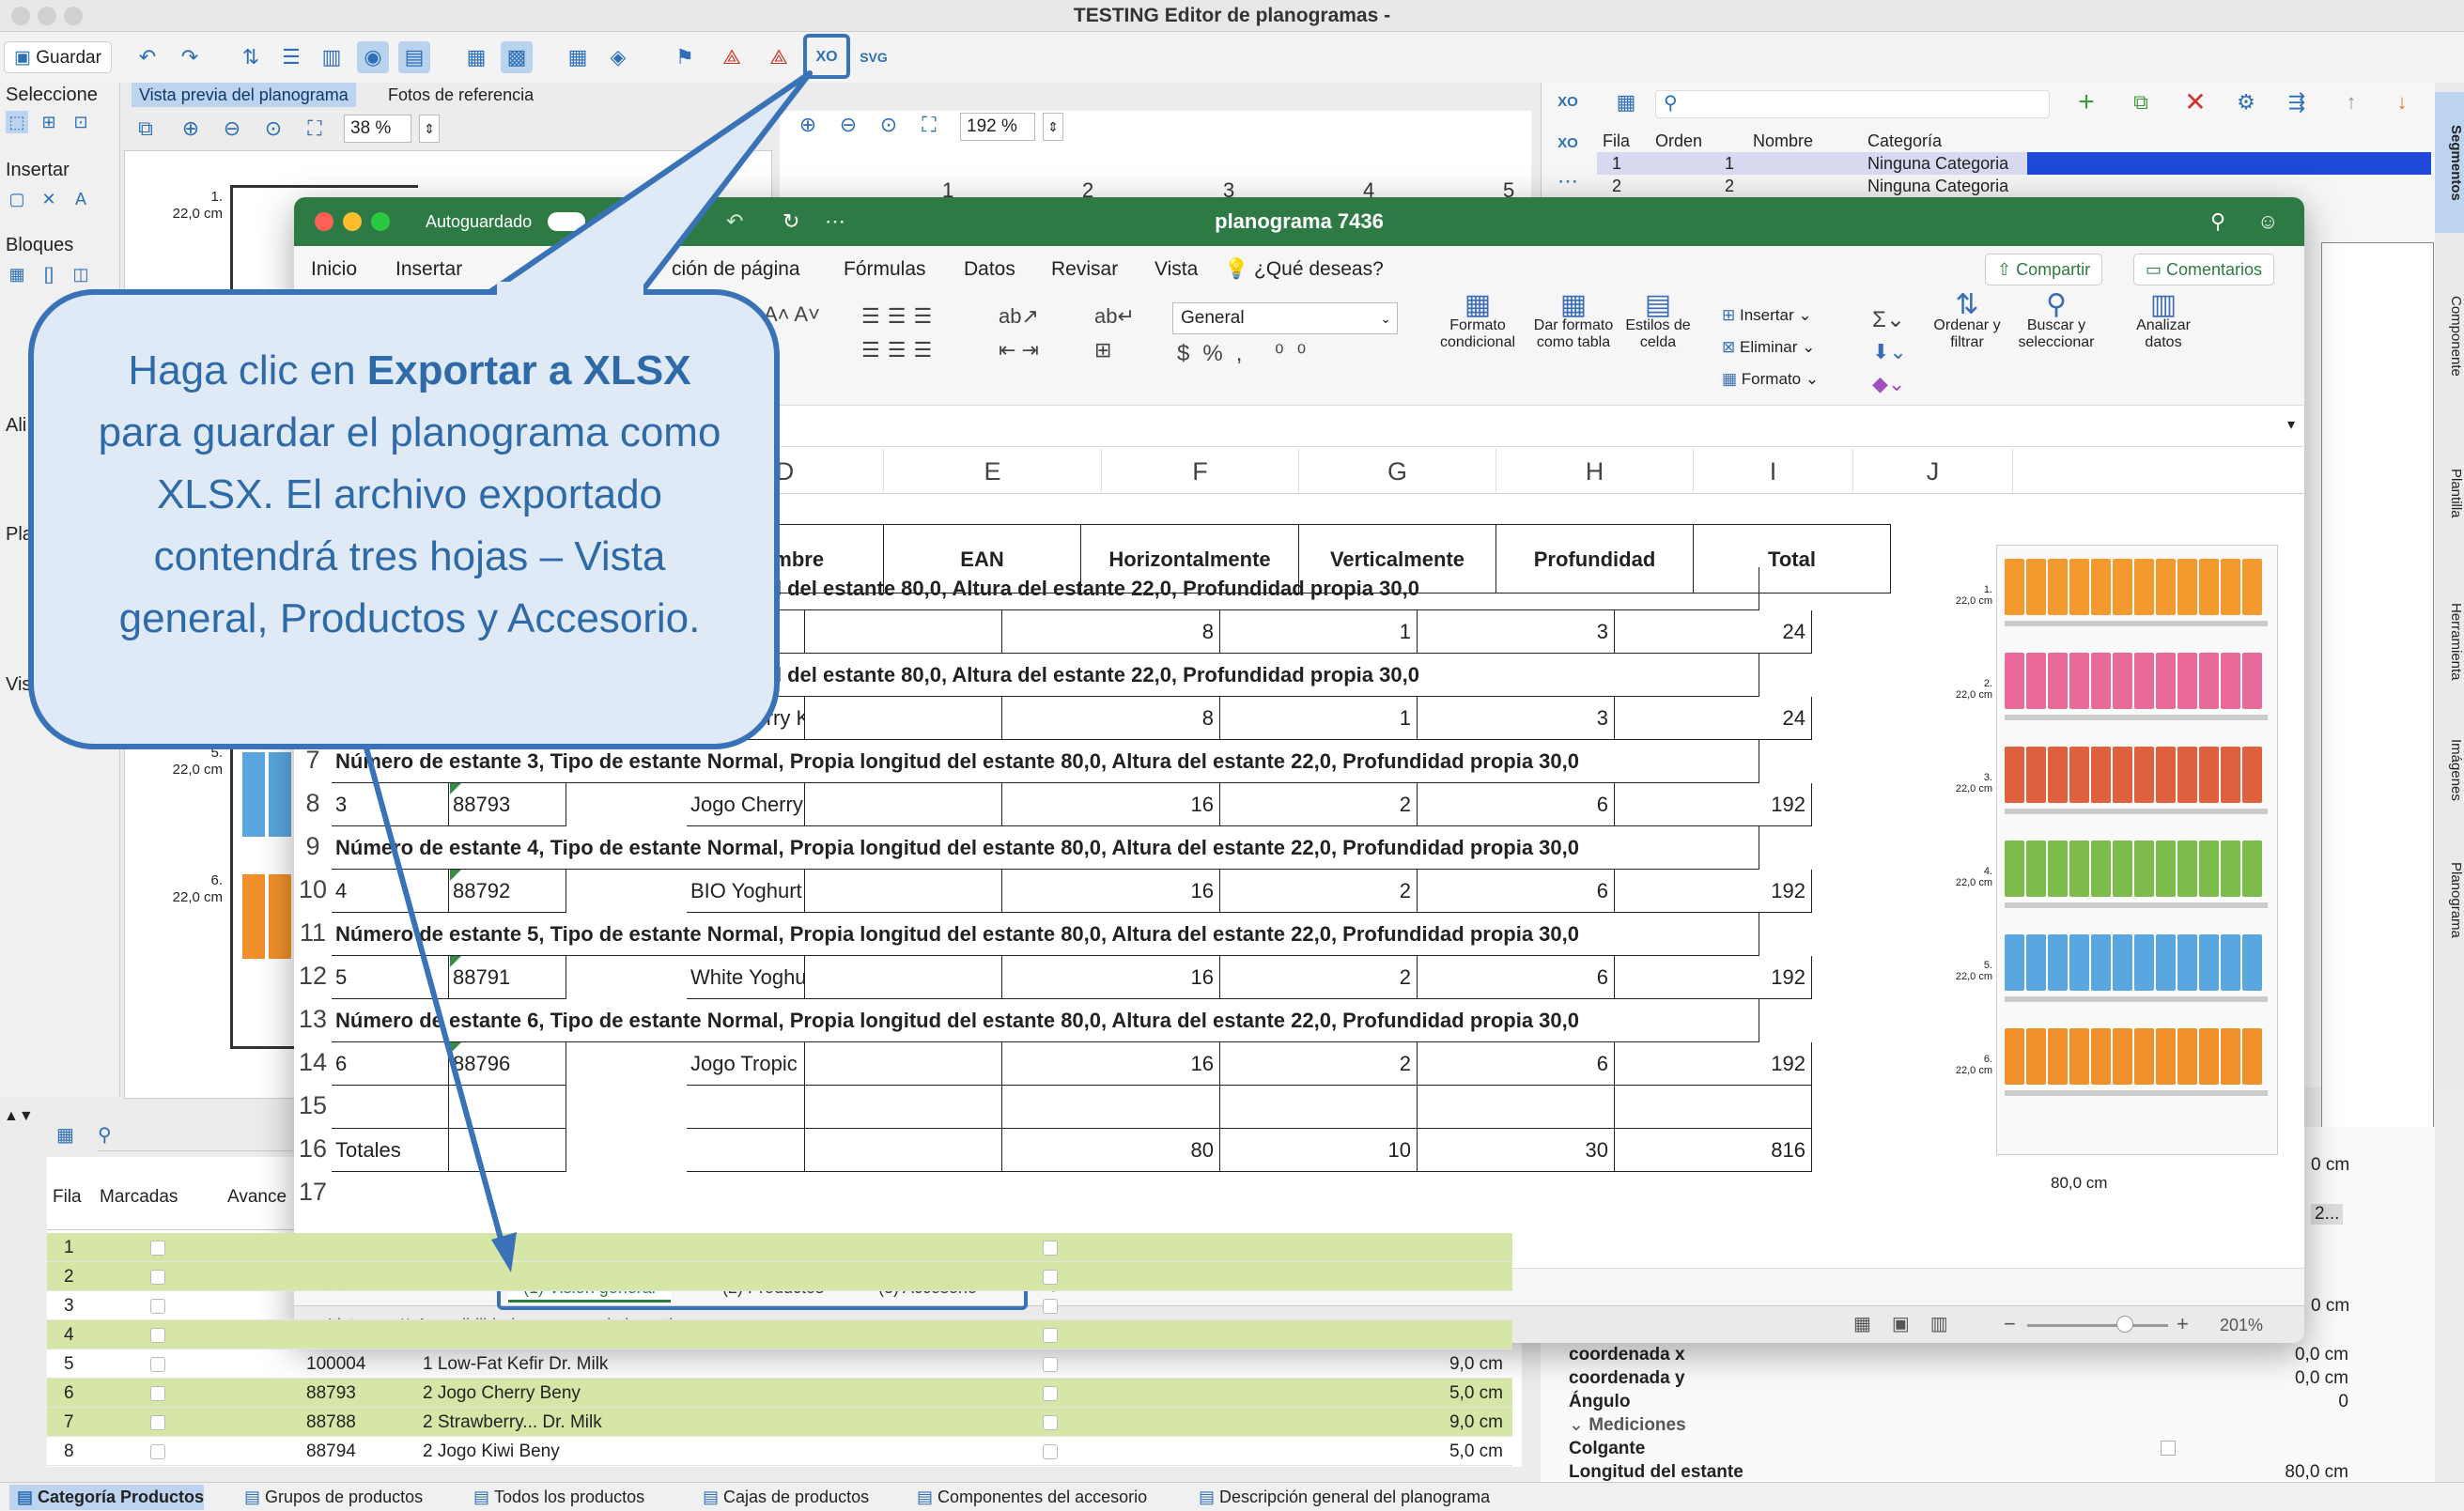  Describe the element at coordinates (2014, 186) in the screenshot. I see `table-row: 2 2 Ninguna Categoria` at that location.